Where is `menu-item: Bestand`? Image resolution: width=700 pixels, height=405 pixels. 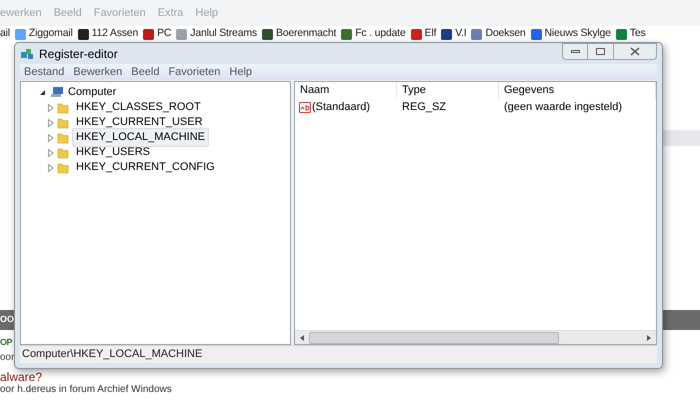 menu-item: Bestand is located at coordinates (44, 72).